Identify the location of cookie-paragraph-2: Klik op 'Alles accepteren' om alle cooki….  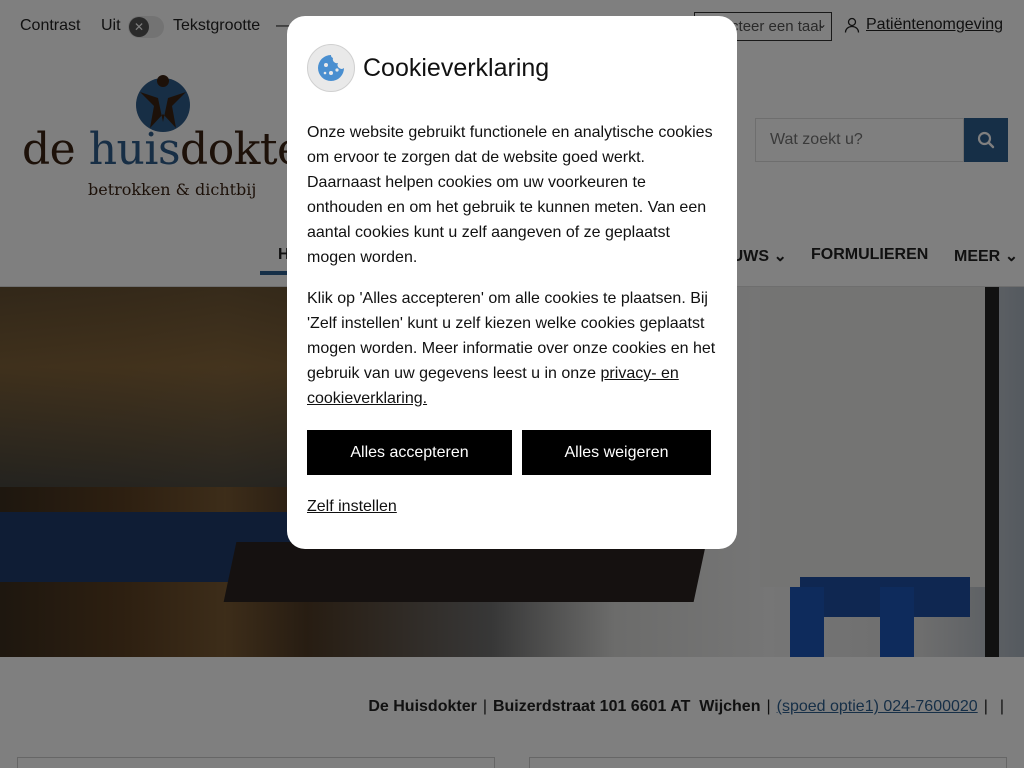
(511, 348).